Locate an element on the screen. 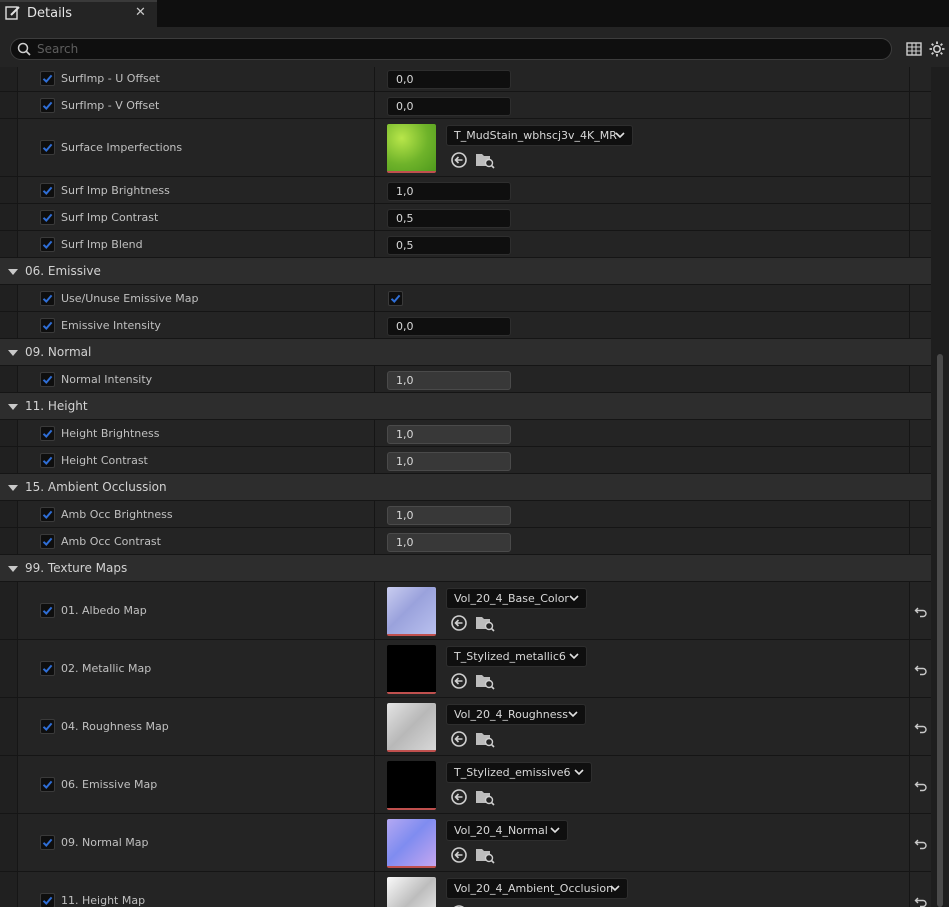 The height and width of the screenshot is (907, 949). gear-icon is located at coordinates (937, 49).